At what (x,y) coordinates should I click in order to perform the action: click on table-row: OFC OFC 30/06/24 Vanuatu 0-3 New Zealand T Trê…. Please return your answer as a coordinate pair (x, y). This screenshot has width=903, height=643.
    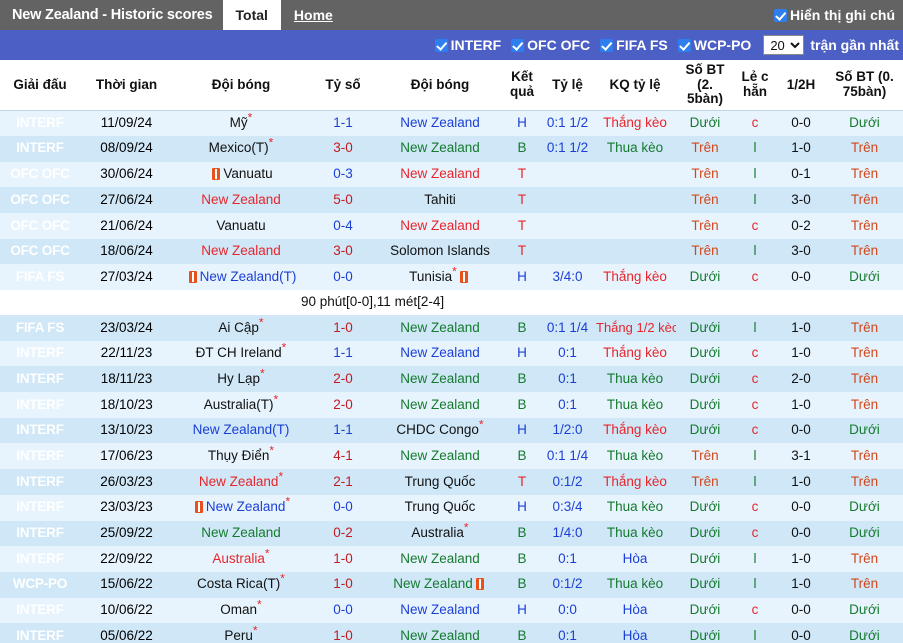
    Looking at the image, I should click on (451, 174).